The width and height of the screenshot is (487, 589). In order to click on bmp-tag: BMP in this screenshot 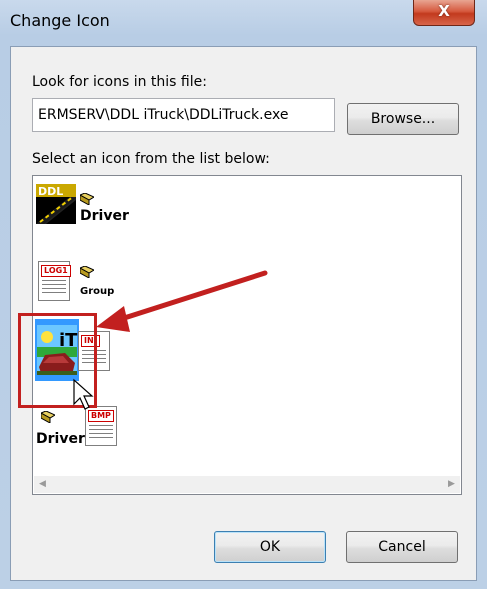, I will do `click(101, 416)`.